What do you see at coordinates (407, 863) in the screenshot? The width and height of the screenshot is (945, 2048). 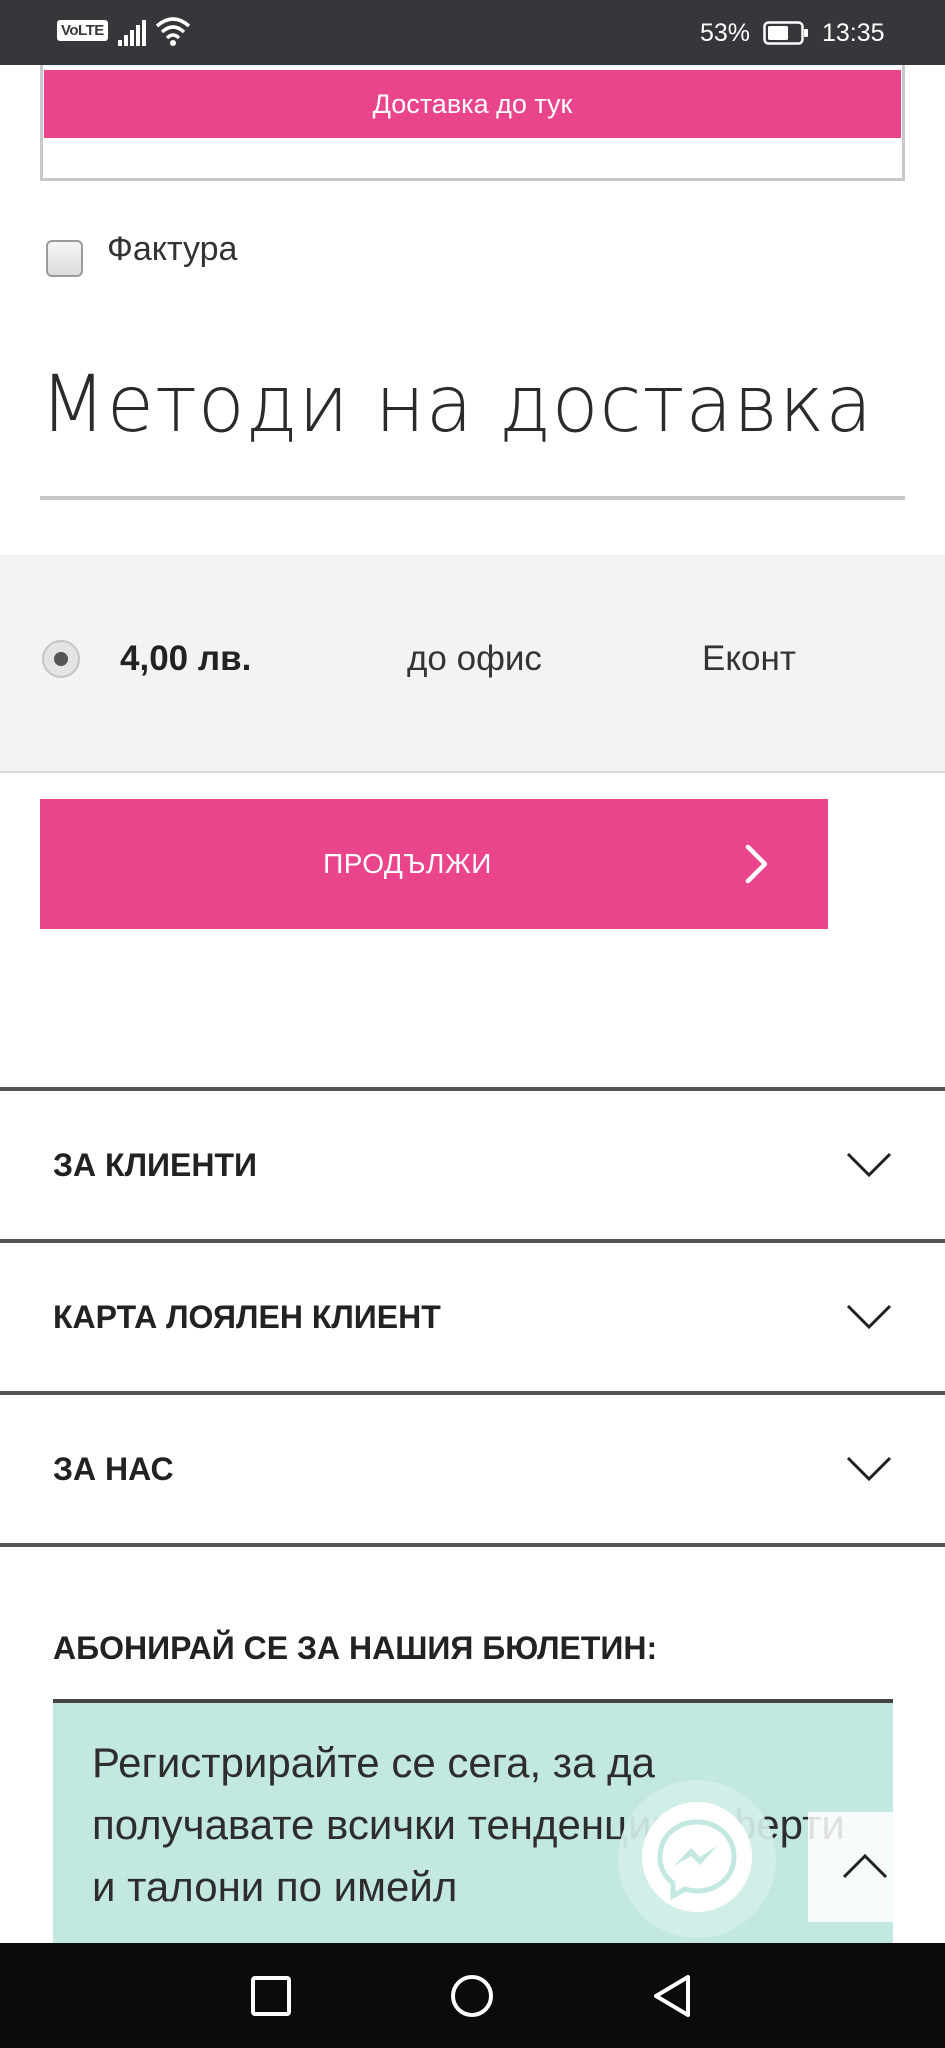 I see `continue-button-label: ПРОДЪЛЖИ` at bounding box center [407, 863].